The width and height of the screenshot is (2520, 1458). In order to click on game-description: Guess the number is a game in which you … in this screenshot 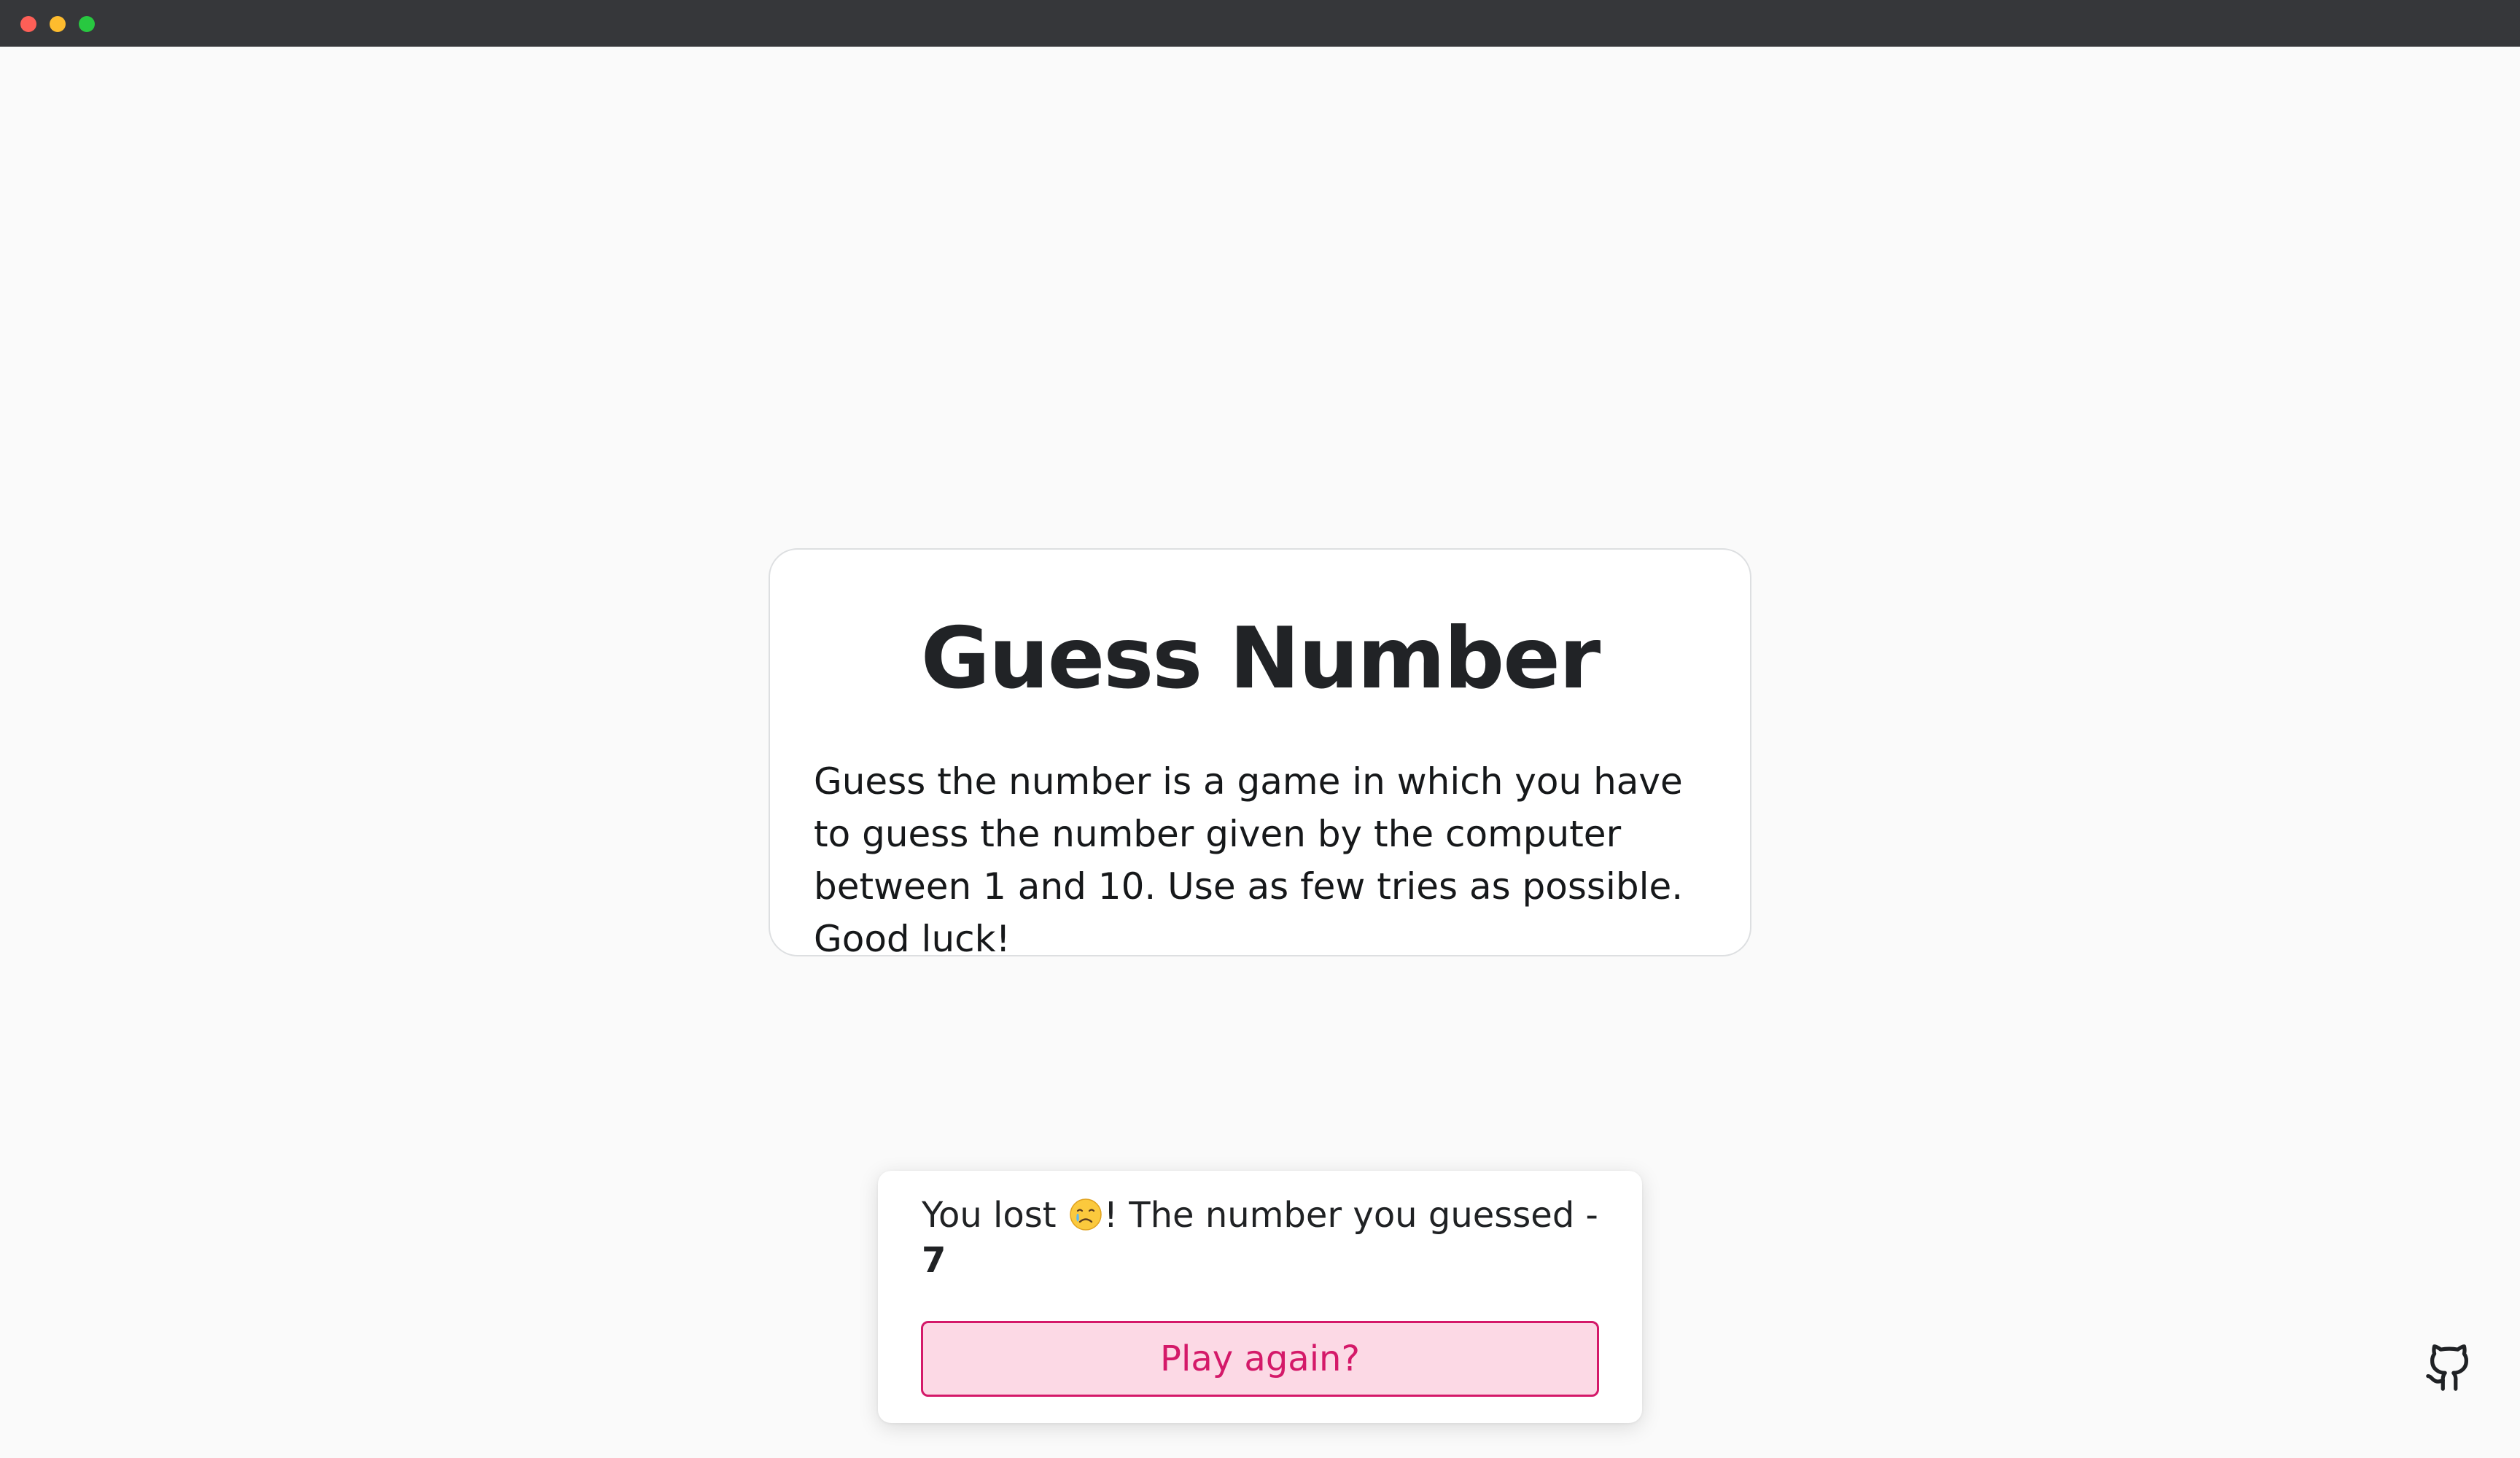, I will do `click(1249, 860)`.